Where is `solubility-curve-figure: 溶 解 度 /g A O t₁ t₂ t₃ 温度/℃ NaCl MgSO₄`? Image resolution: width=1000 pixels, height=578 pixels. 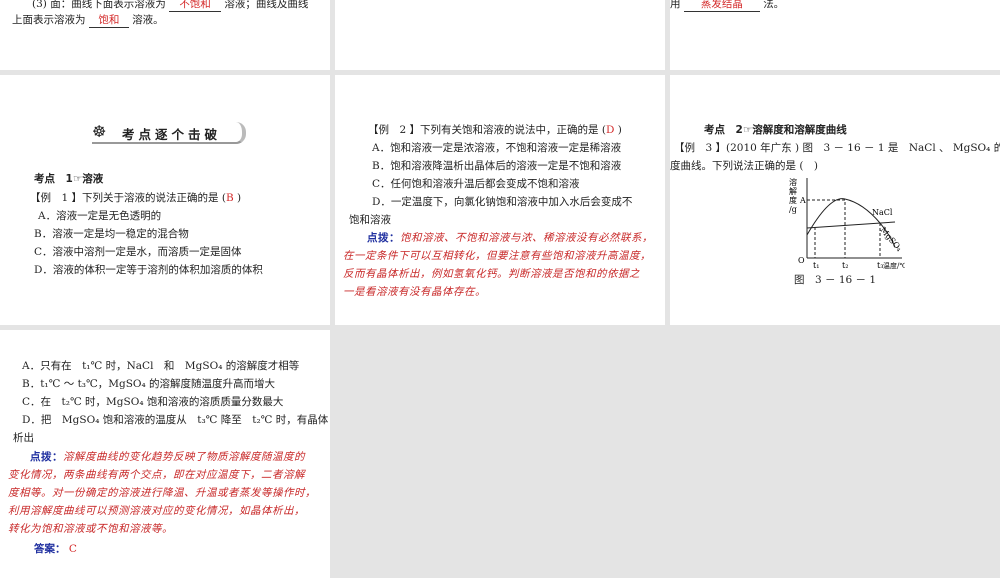
solubility-curve-figure: 溶 解 度 /g A O t₁ t₂ t₃ 温度/℃ NaCl MgSO₄ is located at coordinates (847, 223).